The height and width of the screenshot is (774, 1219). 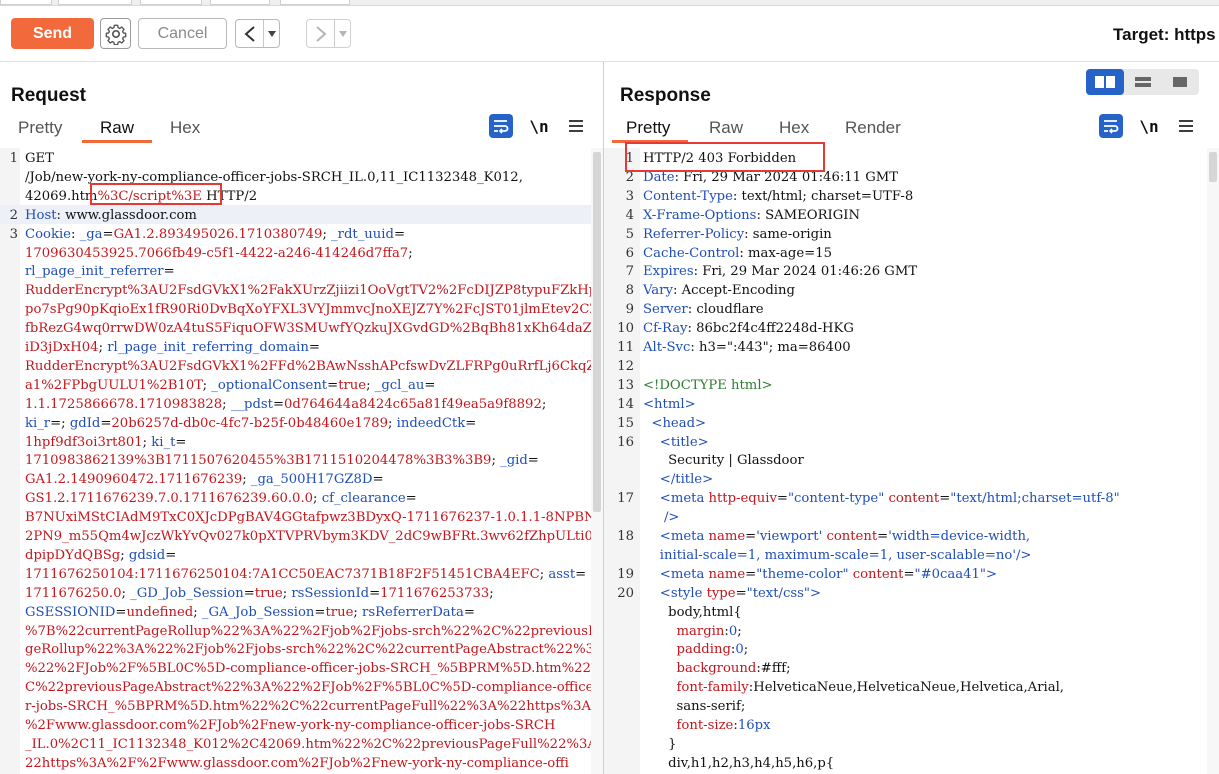 What do you see at coordinates (778, 593) in the screenshot?
I see `code-token: "text/css"` at bounding box center [778, 593].